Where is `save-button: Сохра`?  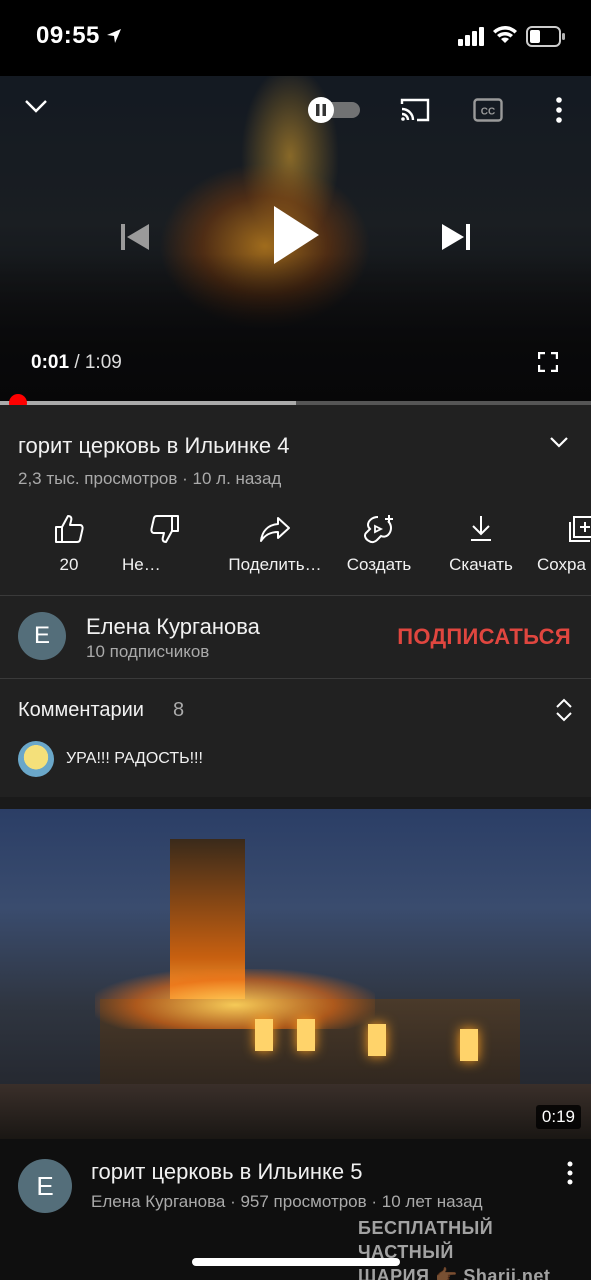 save-button: Сохра is located at coordinates (563, 549).